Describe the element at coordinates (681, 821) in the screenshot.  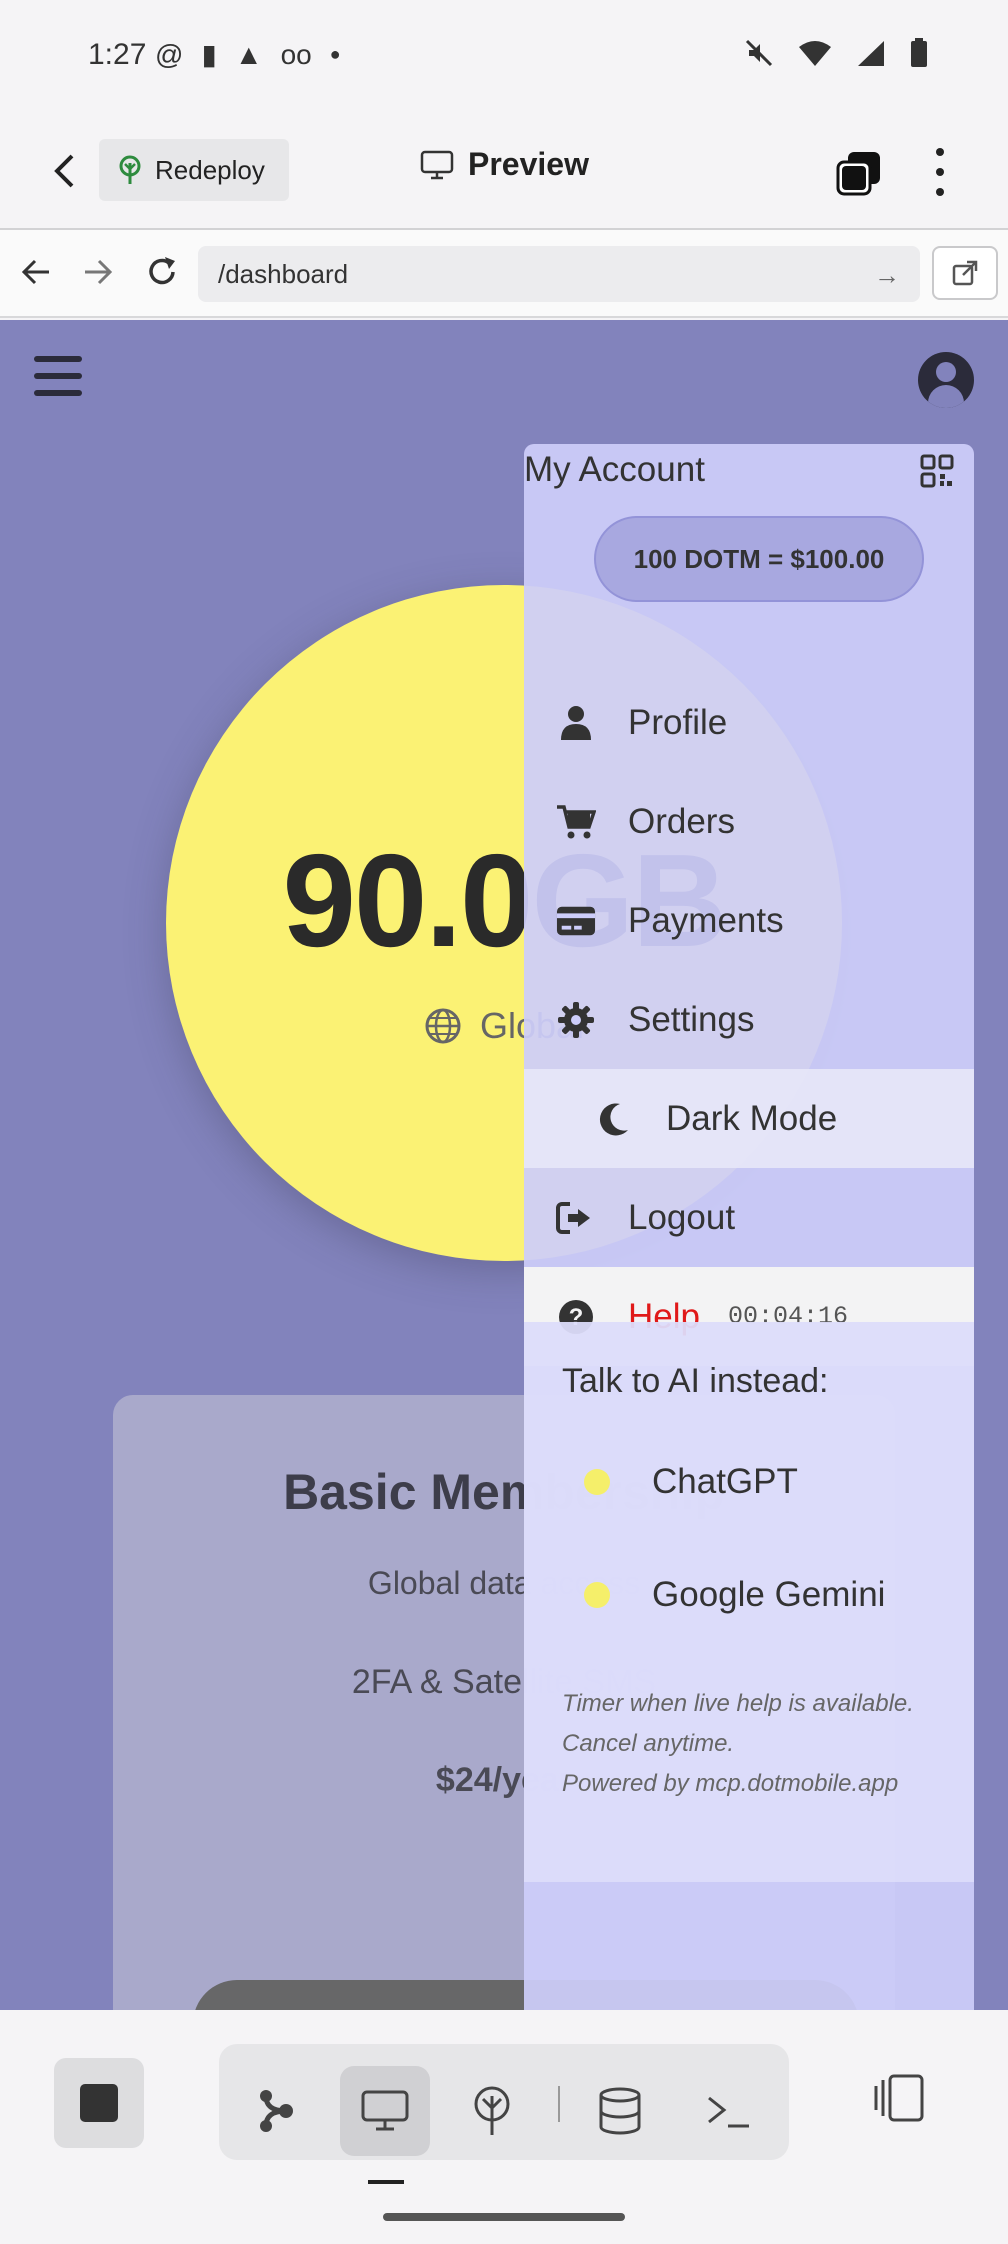
I see `menu-item-label: Orders` at that location.